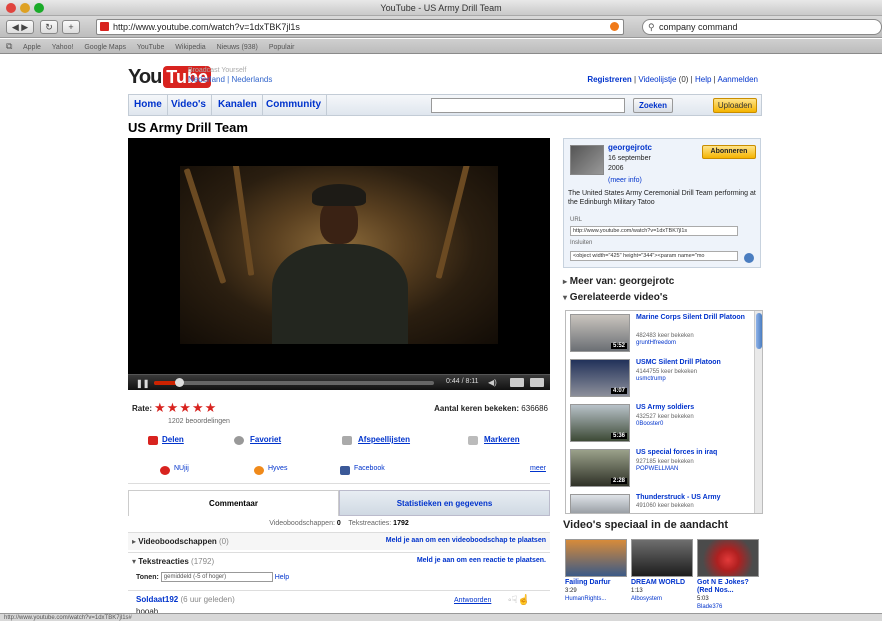 This screenshot has height=621, width=882. What do you see at coordinates (738, 79) in the screenshot?
I see `login-link: Aanmelden` at bounding box center [738, 79].